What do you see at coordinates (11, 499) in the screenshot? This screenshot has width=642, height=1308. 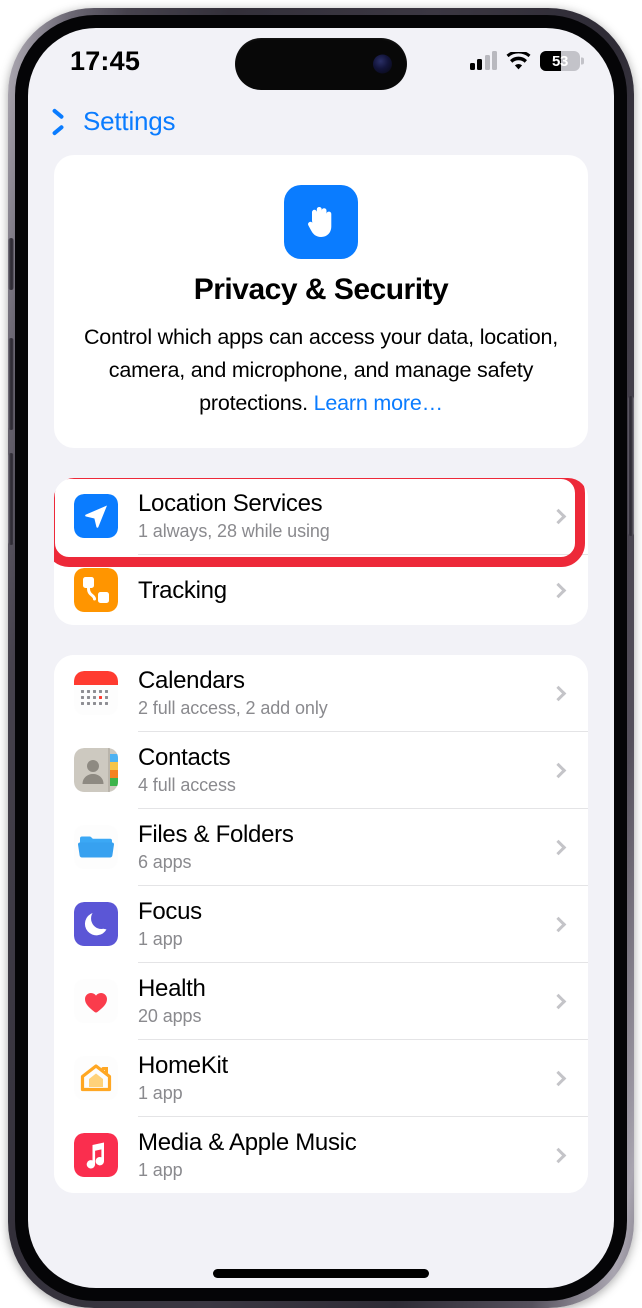 I see `volume-down-button` at bounding box center [11, 499].